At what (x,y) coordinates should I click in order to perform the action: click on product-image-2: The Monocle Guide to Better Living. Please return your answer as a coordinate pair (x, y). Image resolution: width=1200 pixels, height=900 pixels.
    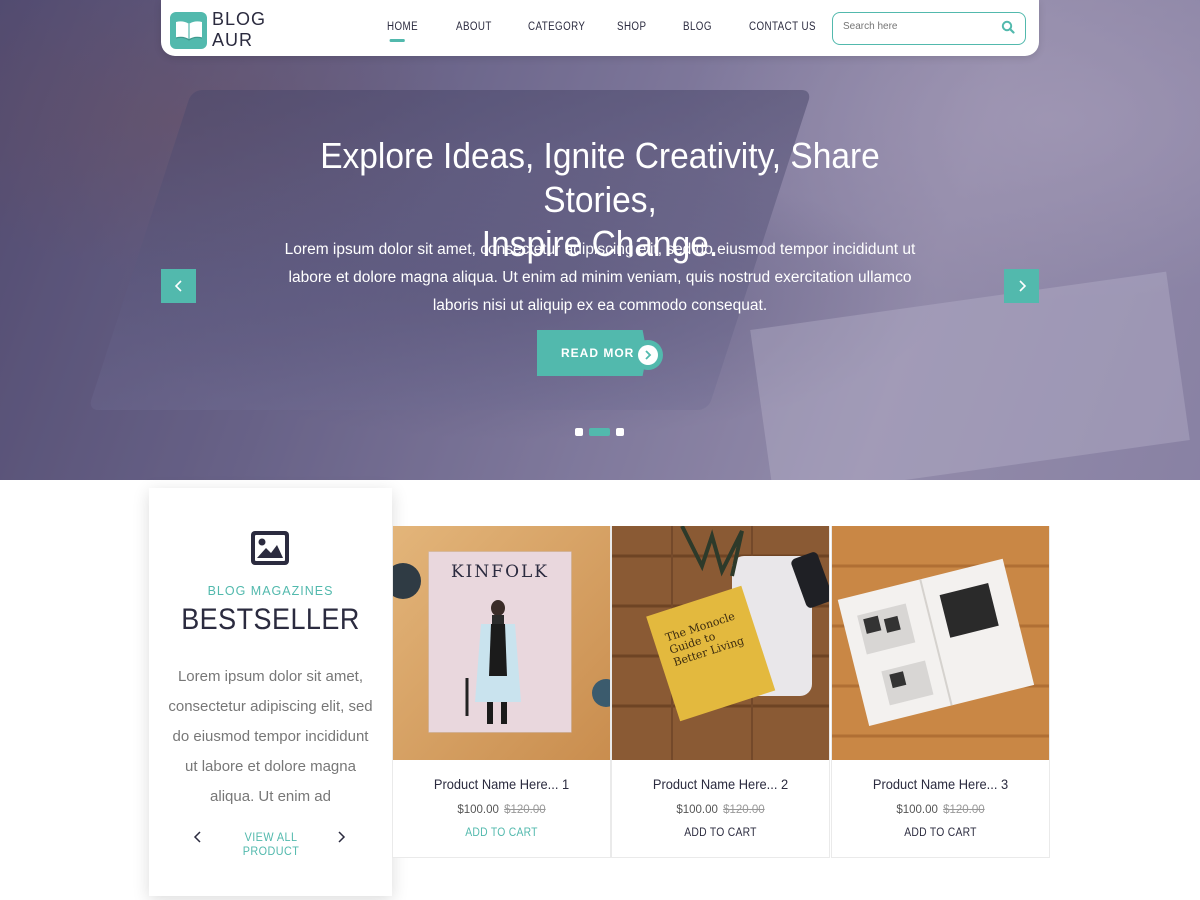
    Looking at the image, I should click on (720, 643).